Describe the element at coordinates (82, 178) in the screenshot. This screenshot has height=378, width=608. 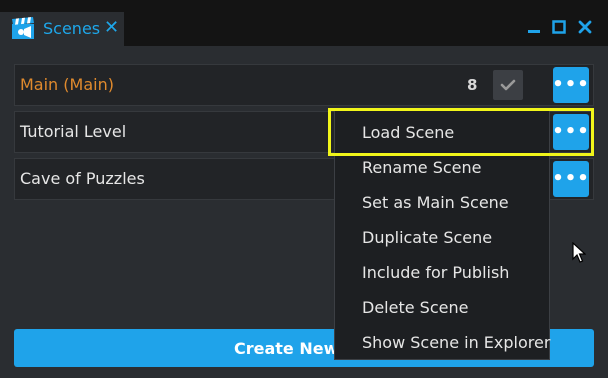
I see `scene-name: Cave of Puzzles` at that location.